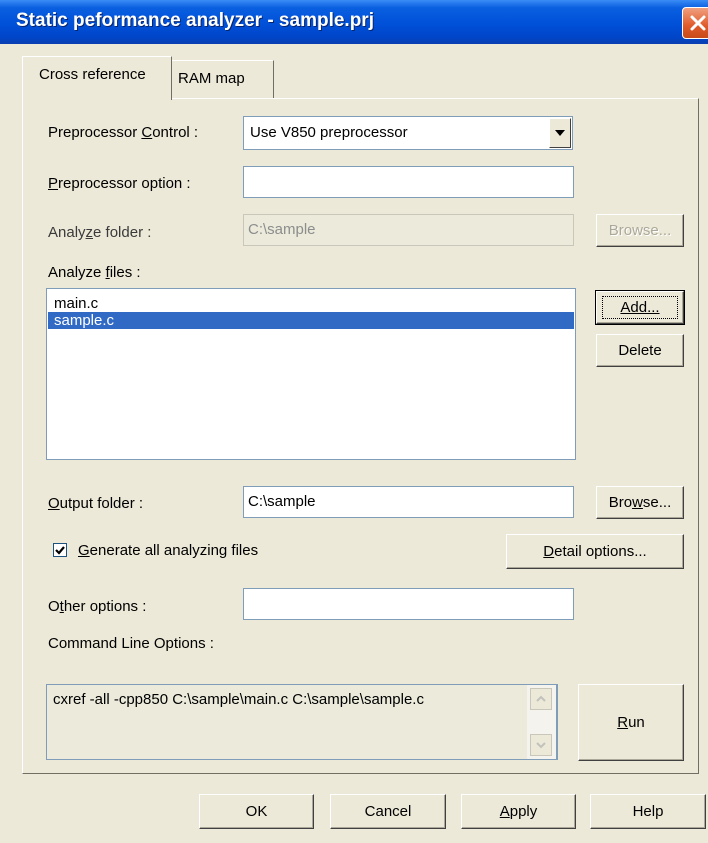 The image size is (708, 843). I want to click on generate-all-checkbox, so click(60, 550).